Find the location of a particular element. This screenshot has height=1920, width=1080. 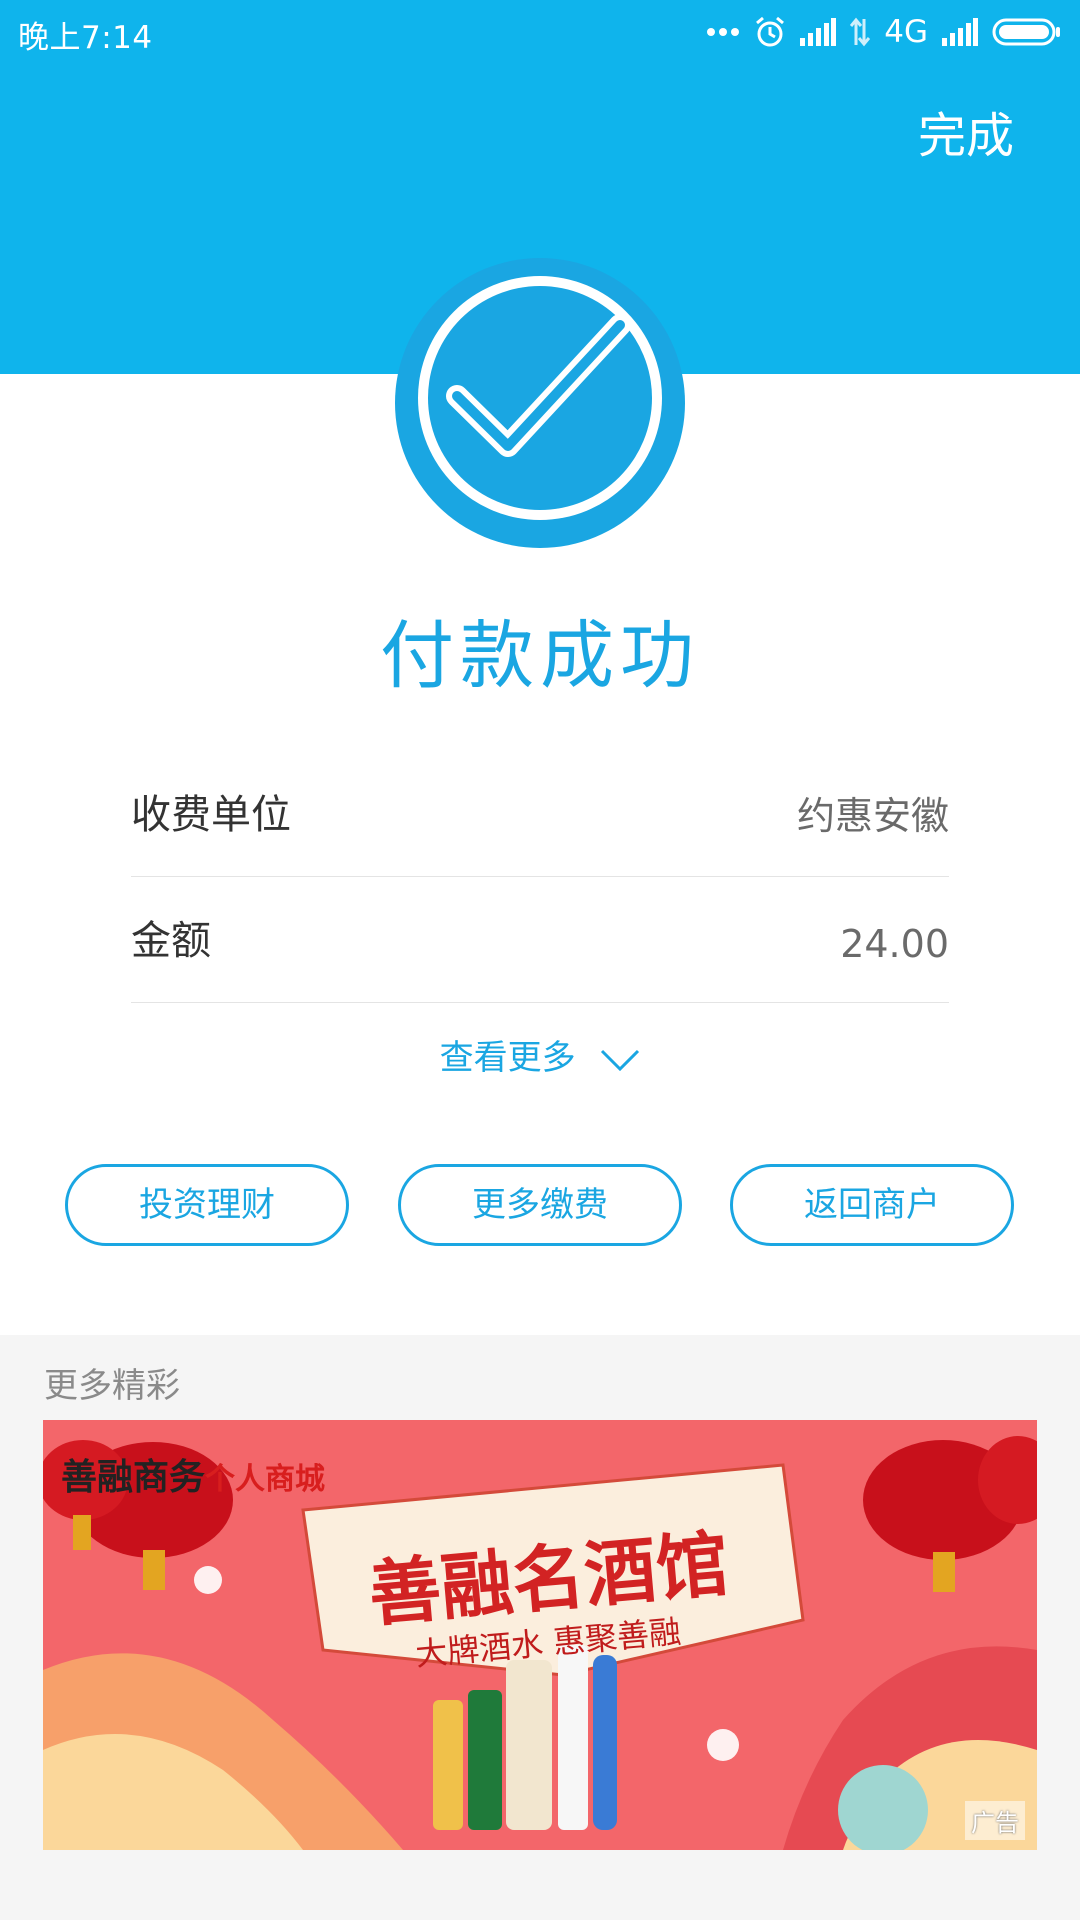

payment-success-title: 付款成功 is located at coordinates (540, 656).